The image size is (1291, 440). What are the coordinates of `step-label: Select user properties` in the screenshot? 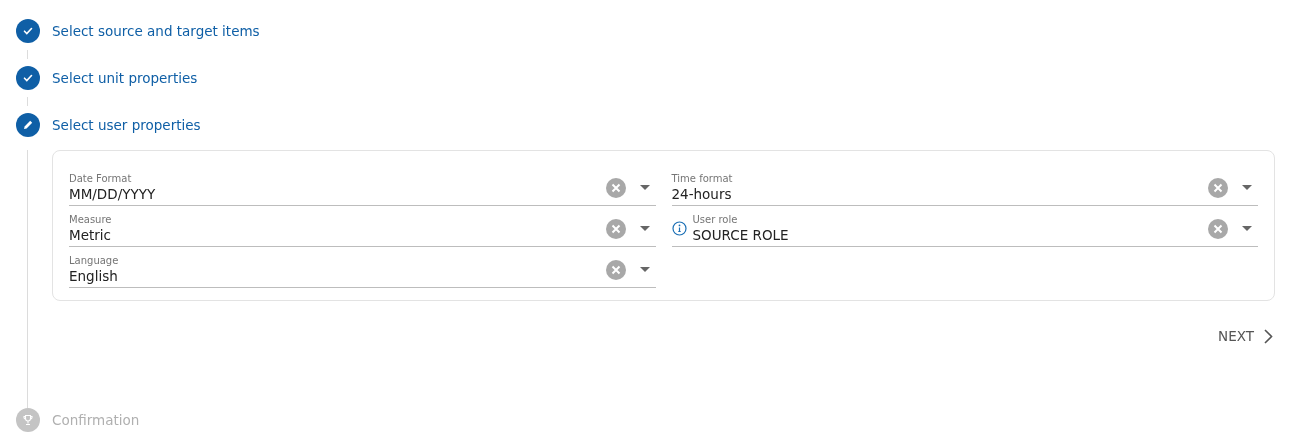 It's located at (126, 125).